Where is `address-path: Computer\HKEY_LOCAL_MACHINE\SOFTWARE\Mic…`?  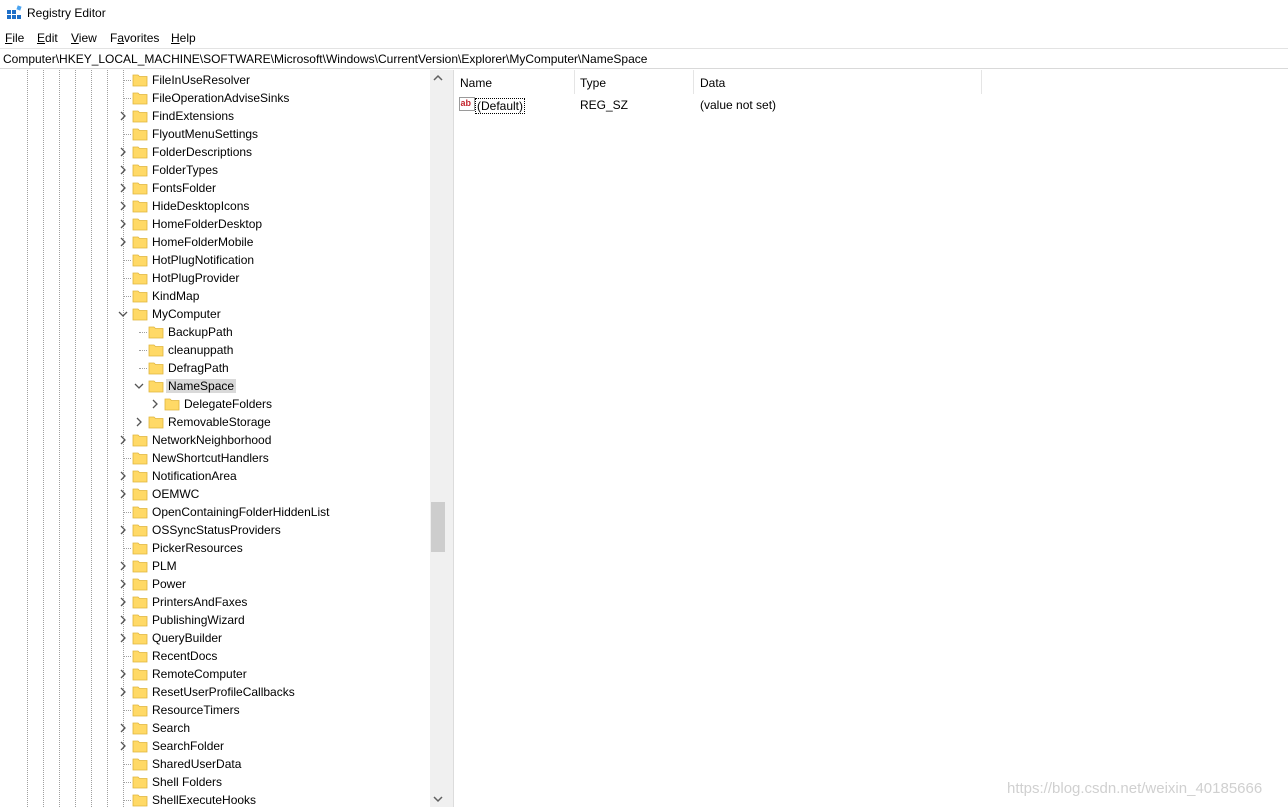
address-path: Computer\HKEY_LOCAL_MACHINE\SOFTWARE\Mic… is located at coordinates (325, 59).